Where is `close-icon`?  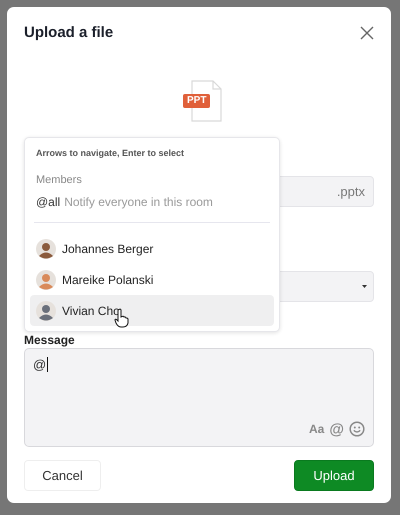 close-icon is located at coordinates (367, 33).